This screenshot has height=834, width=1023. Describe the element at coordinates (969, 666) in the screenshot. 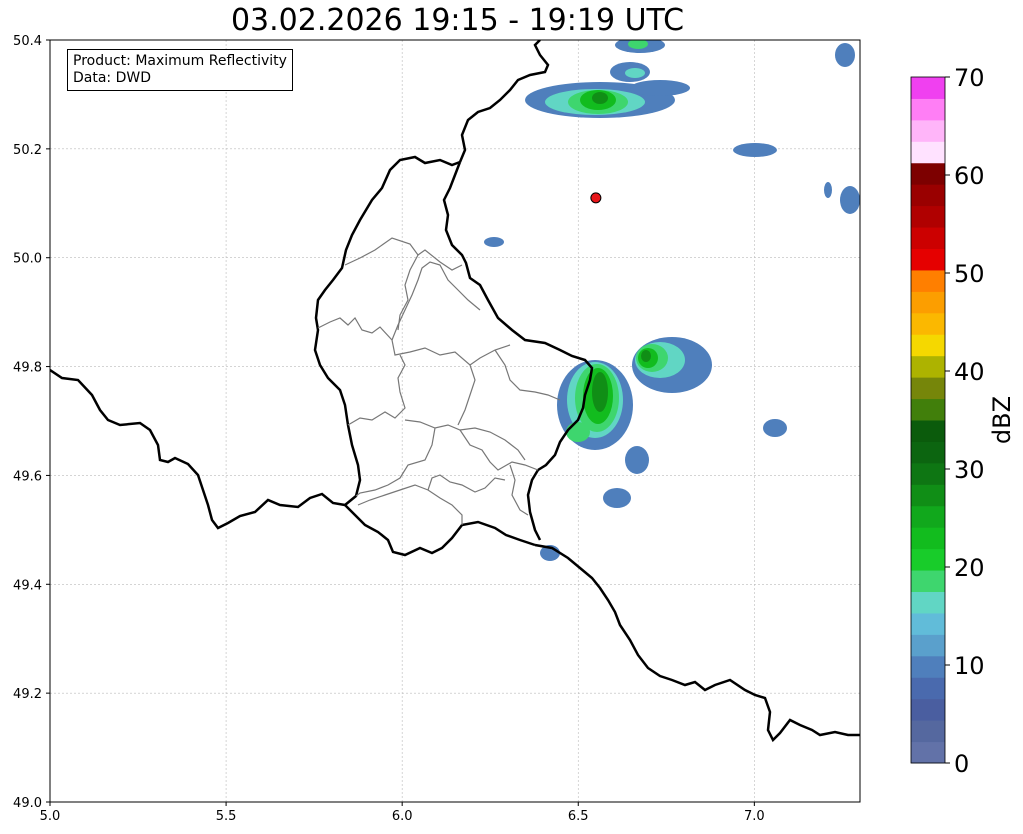

I see `colorbar-tick-label: 10` at that location.